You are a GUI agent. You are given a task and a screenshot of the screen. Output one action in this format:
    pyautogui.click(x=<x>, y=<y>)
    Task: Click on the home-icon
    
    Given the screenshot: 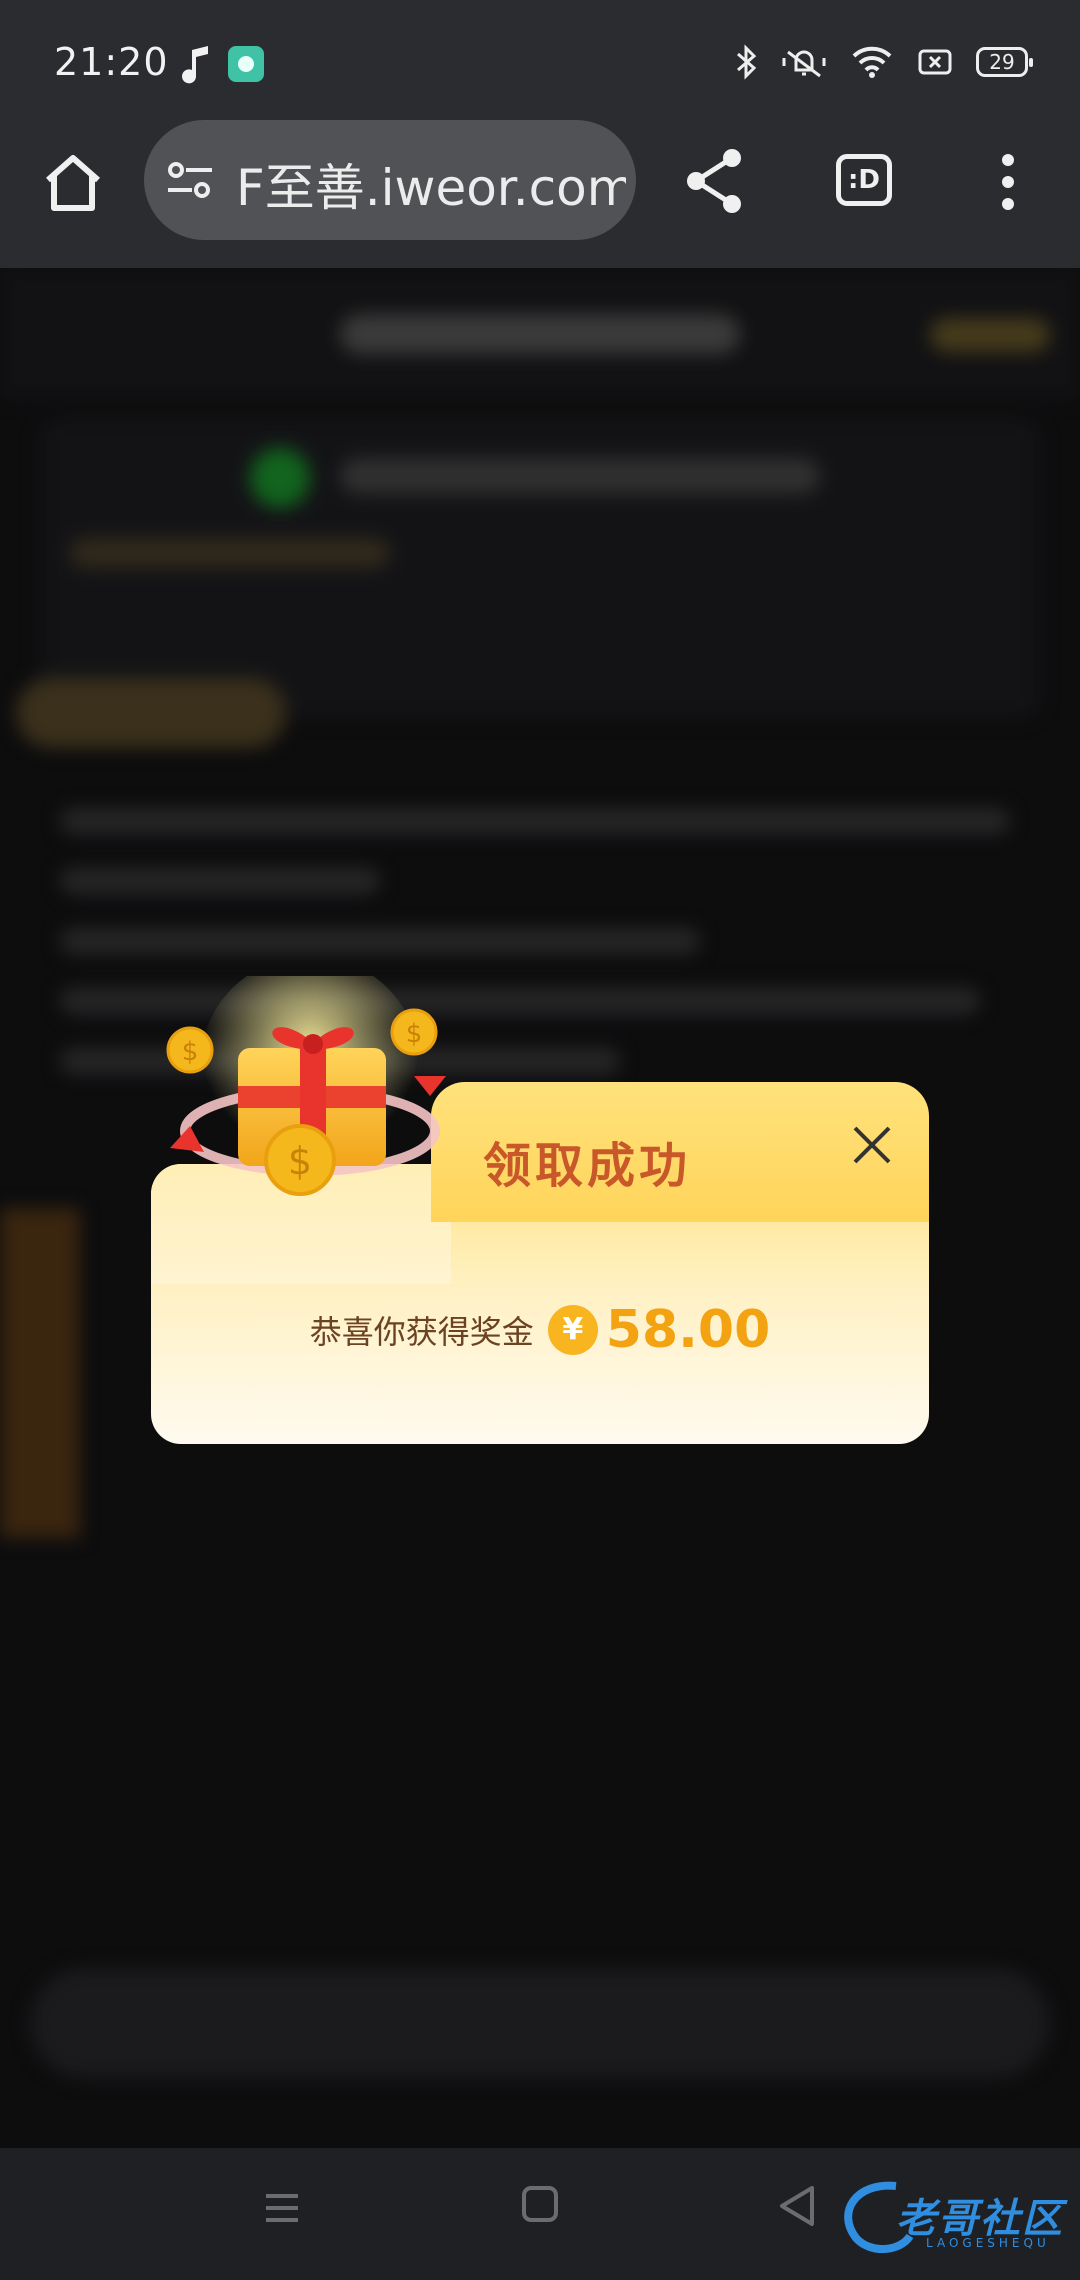 What is the action you would take?
    pyautogui.click(x=73, y=183)
    